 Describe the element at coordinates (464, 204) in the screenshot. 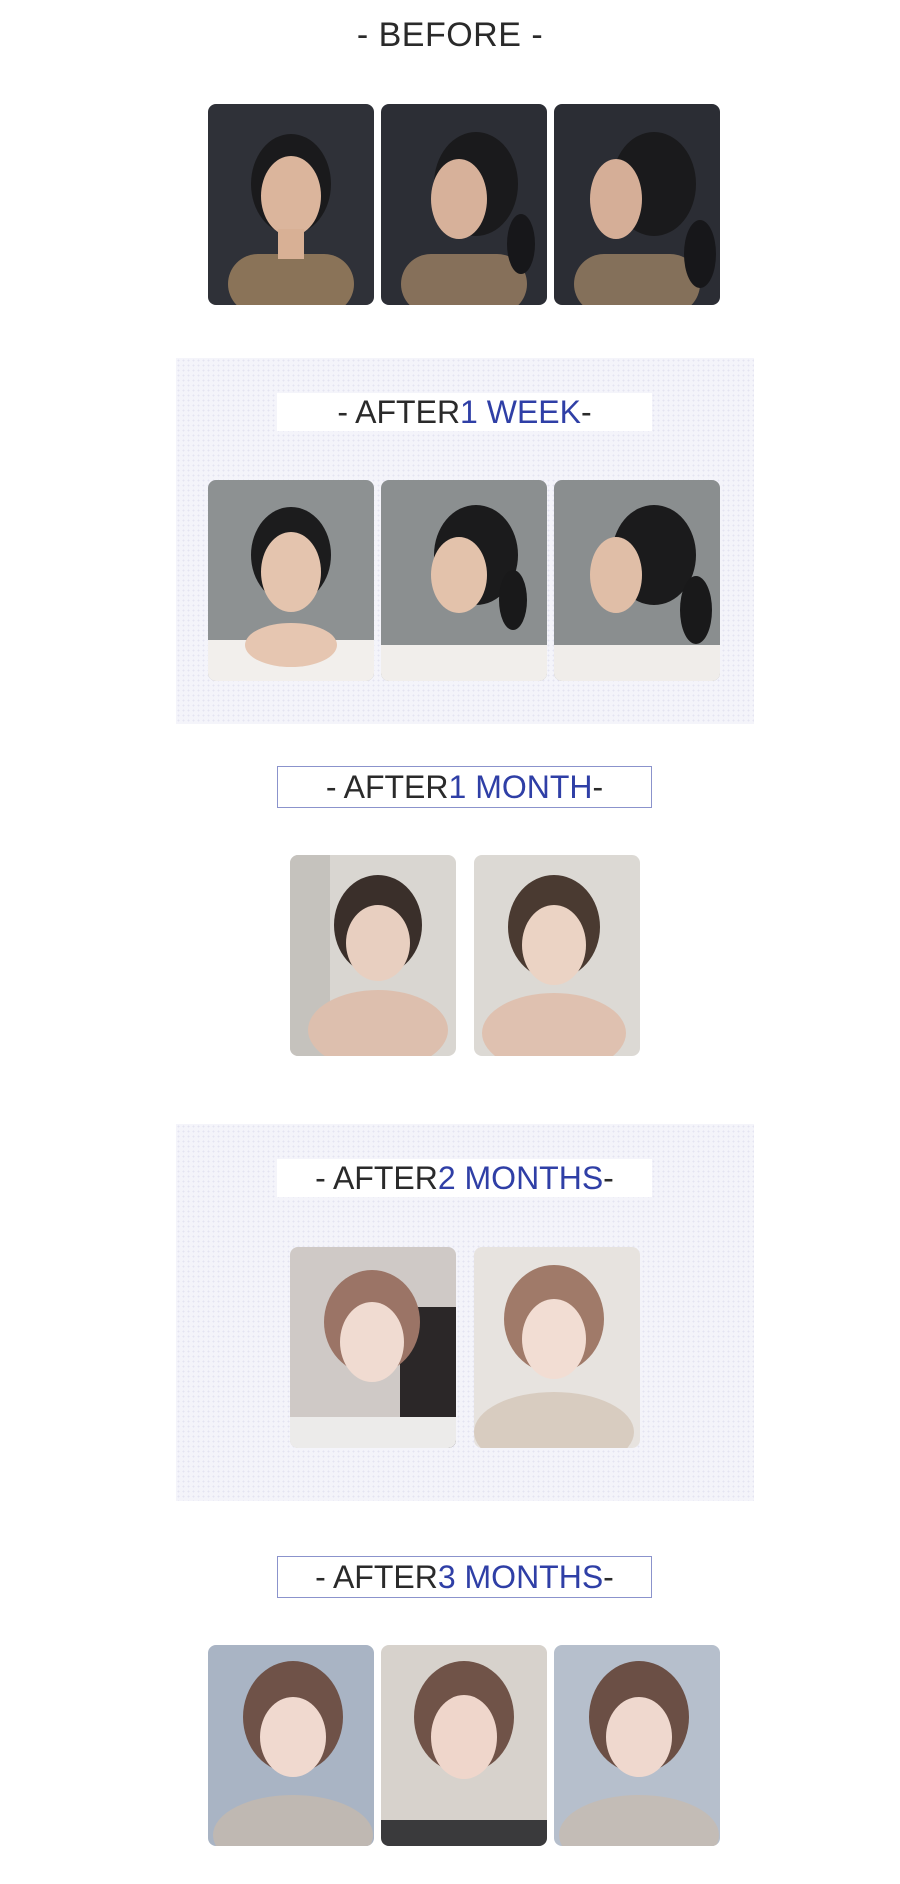

I see `before-photo-three-quarter` at that location.